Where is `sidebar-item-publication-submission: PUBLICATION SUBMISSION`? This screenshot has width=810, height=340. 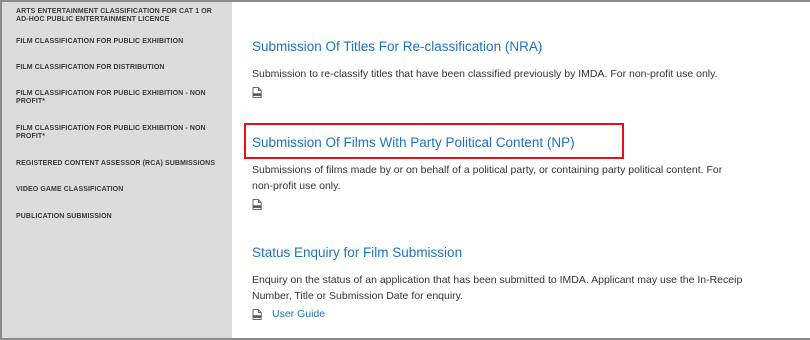 sidebar-item-publication-submission: PUBLICATION SUBMISSION is located at coordinates (119, 217).